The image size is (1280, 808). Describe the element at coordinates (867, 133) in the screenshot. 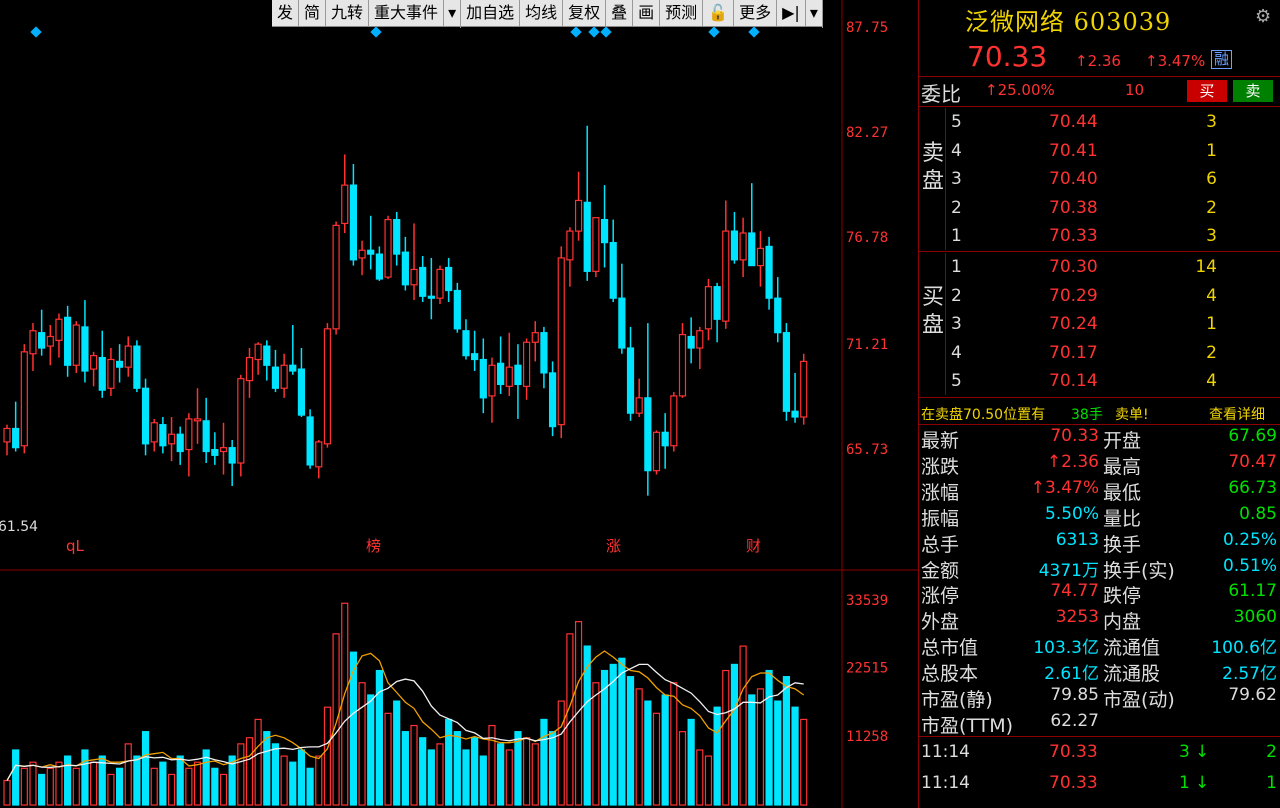

I see `price-tick-label: 82.27` at that location.